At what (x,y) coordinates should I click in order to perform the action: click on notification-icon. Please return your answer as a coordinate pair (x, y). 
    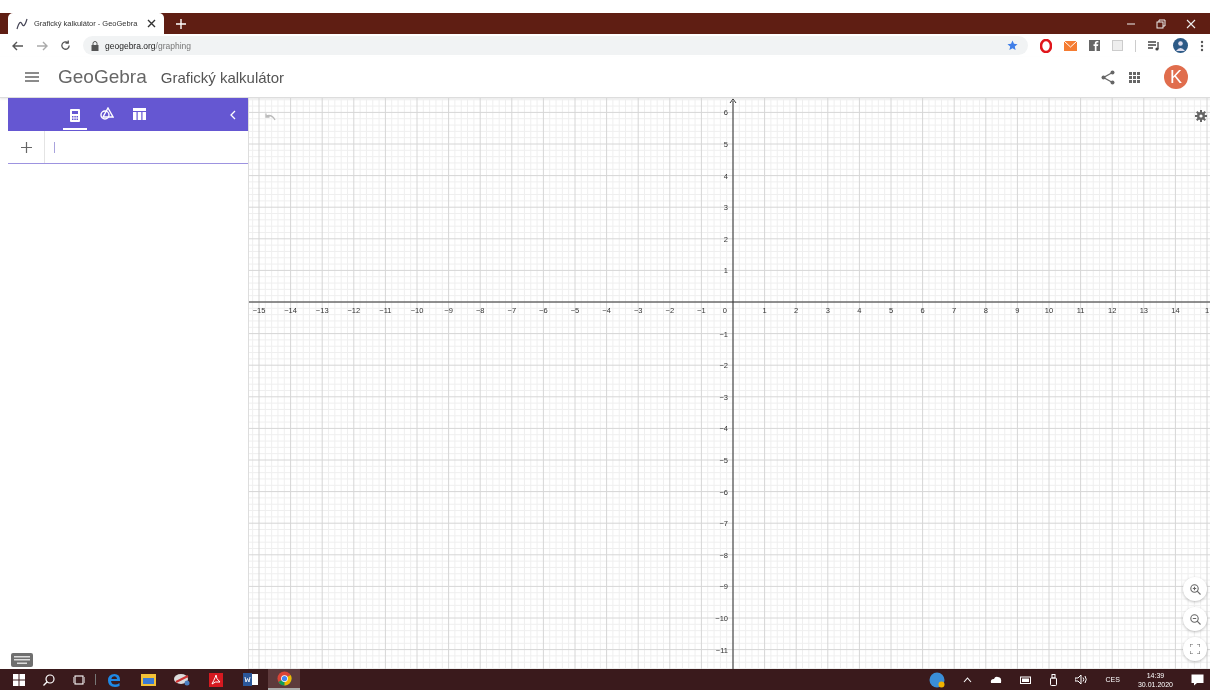
    Looking at the image, I should click on (1197, 679).